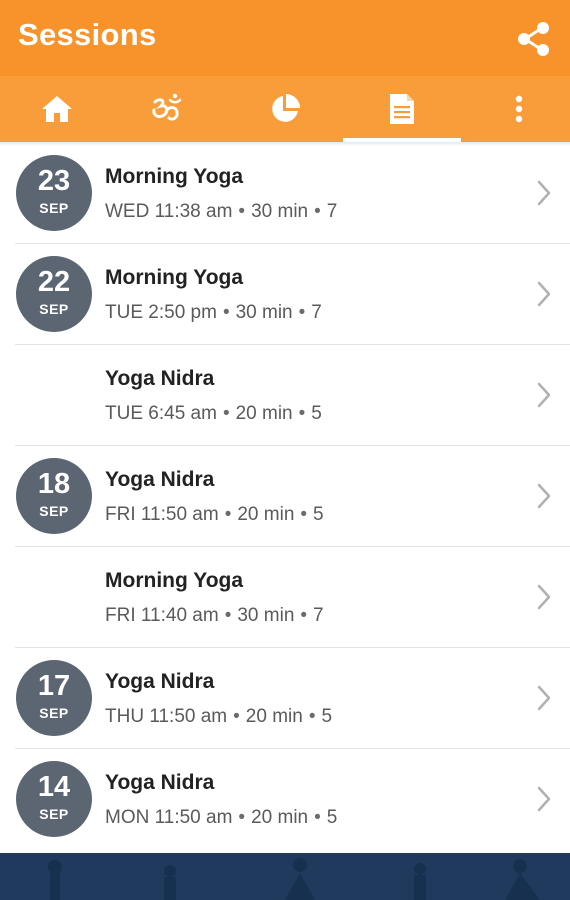 The width and height of the screenshot is (570, 900). I want to click on date-day: 22, so click(54, 282).